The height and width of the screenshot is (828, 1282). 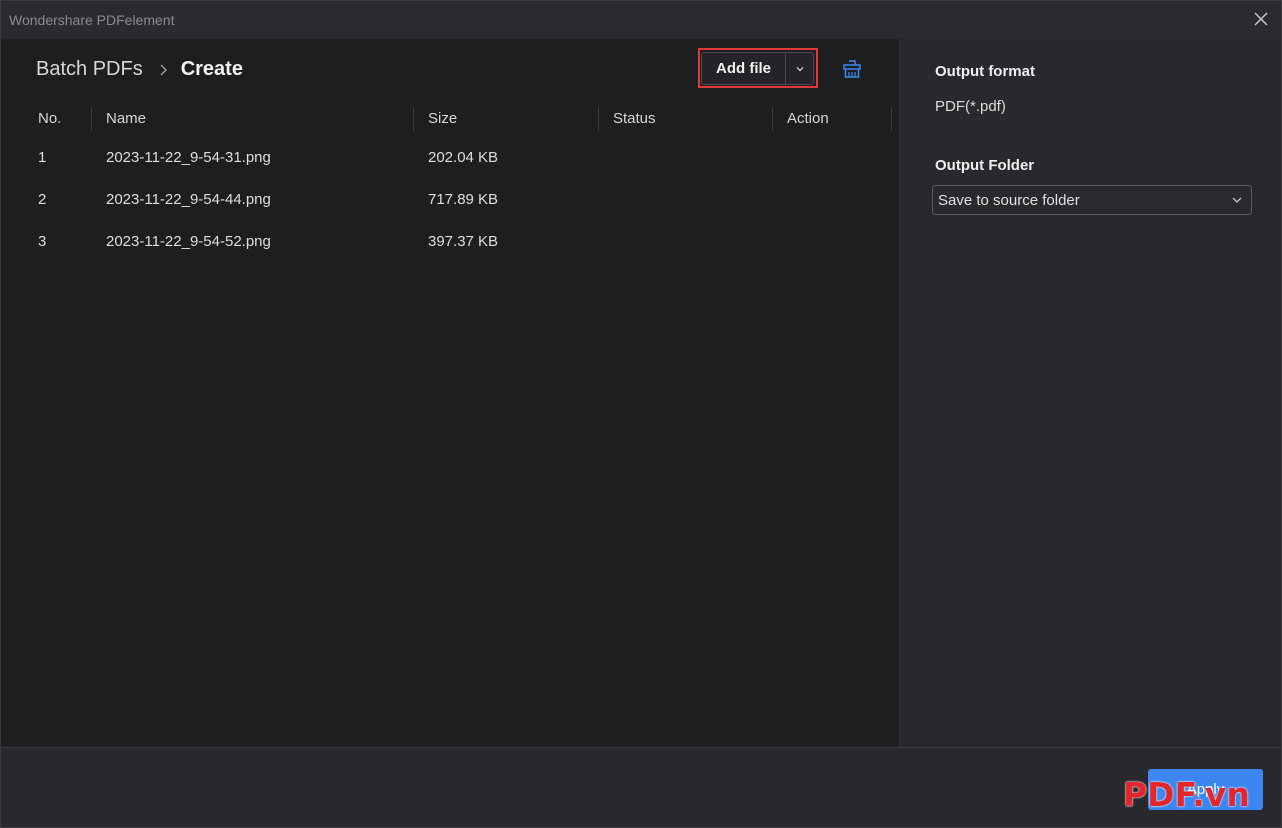 I want to click on table-row: 3 2023-11-22_9-54-52.png 397.37 KB, so click(x=450, y=254).